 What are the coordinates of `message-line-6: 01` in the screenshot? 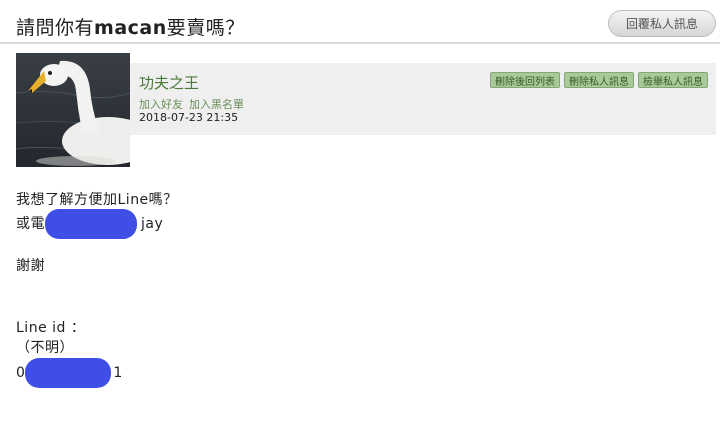 It's located at (69, 373).